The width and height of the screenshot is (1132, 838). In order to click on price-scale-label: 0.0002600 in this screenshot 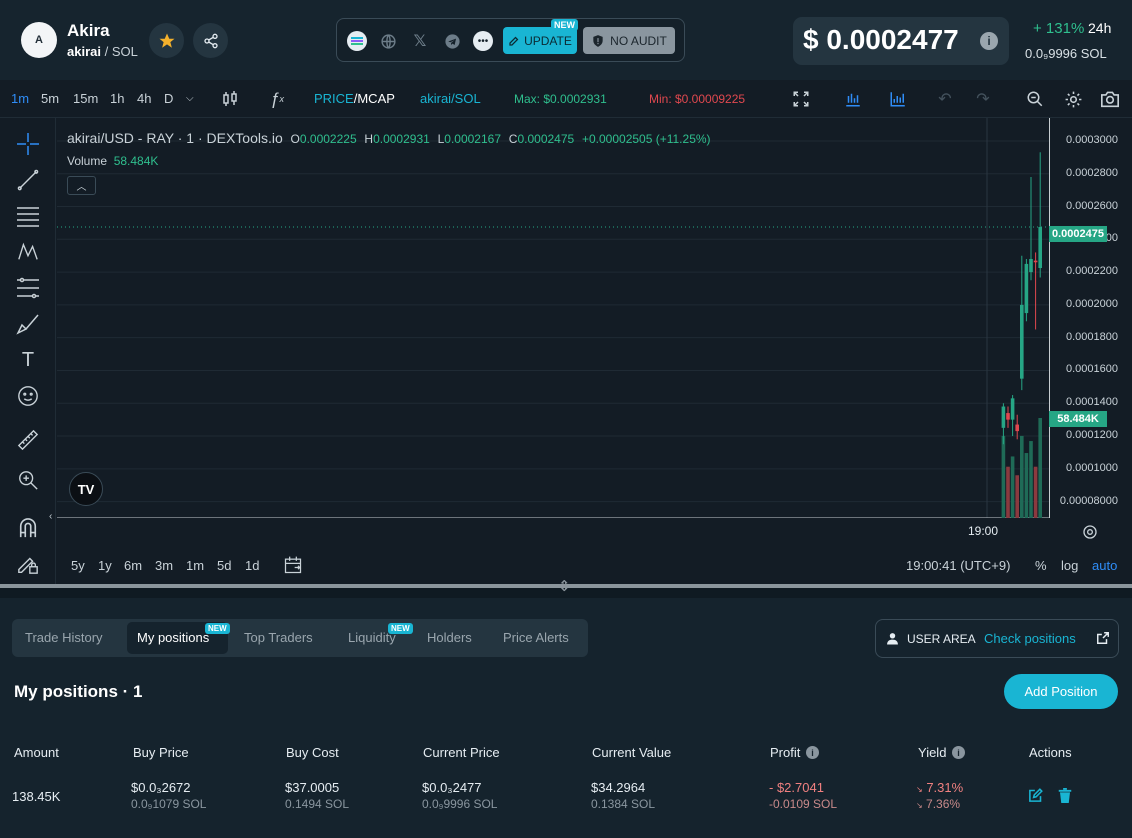, I will do `click(1092, 205)`.